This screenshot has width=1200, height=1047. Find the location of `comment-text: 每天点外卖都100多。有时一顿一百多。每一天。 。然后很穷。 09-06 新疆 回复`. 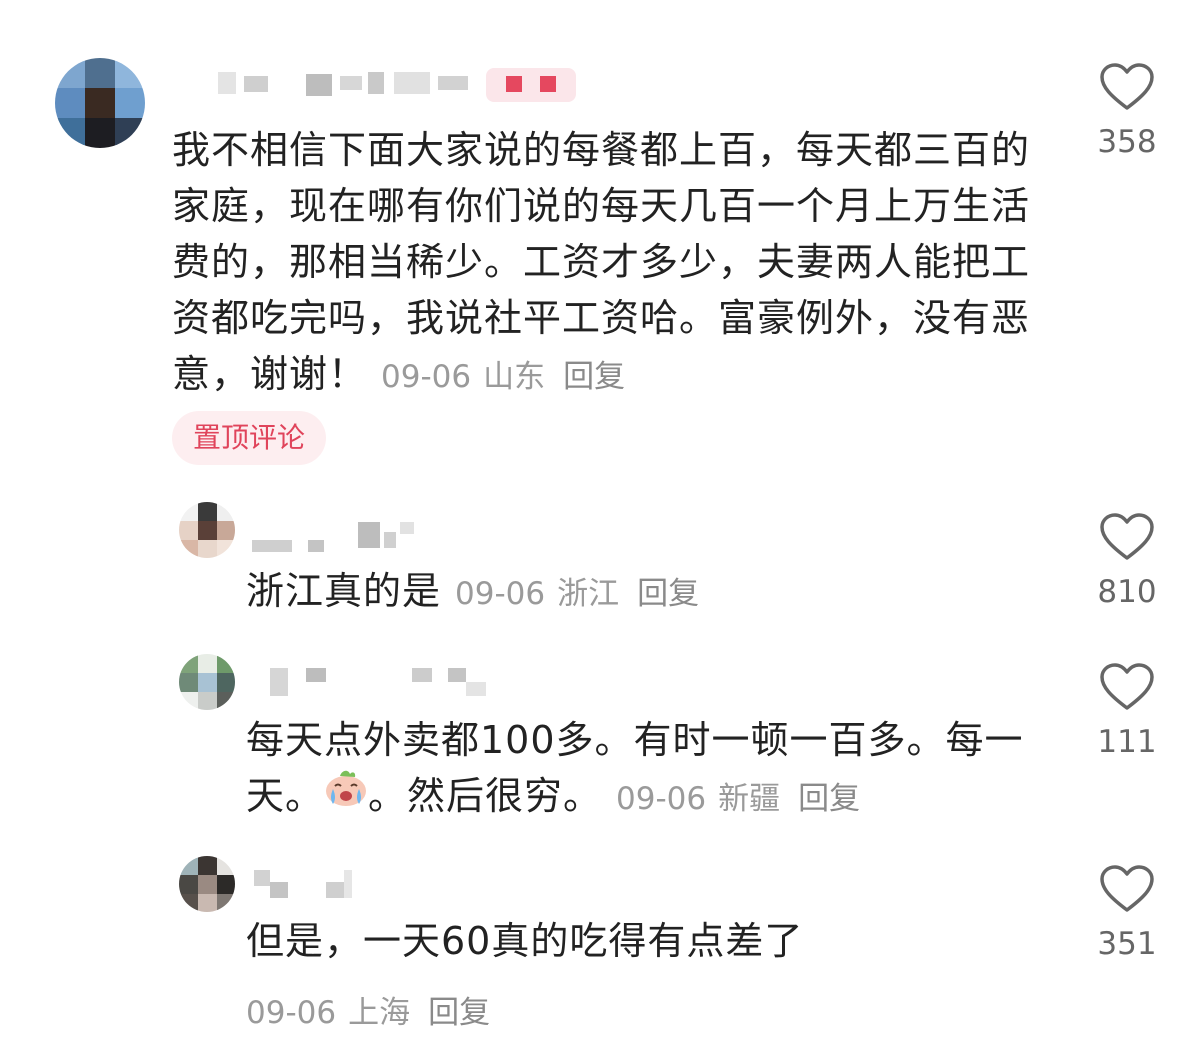

comment-text: 每天点外卖都100多。有时一顿一百多。每一天。 。然后很穷。 09-06 新疆 回复 is located at coordinates (646, 769).